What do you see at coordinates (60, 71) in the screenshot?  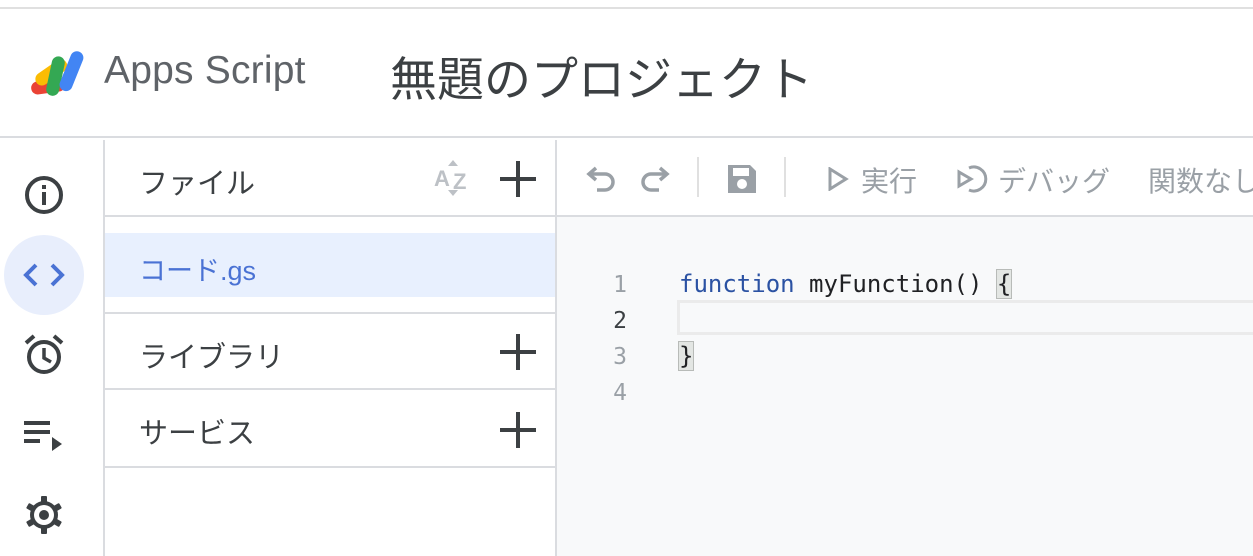 I see `apps-script-logo` at bounding box center [60, 71].